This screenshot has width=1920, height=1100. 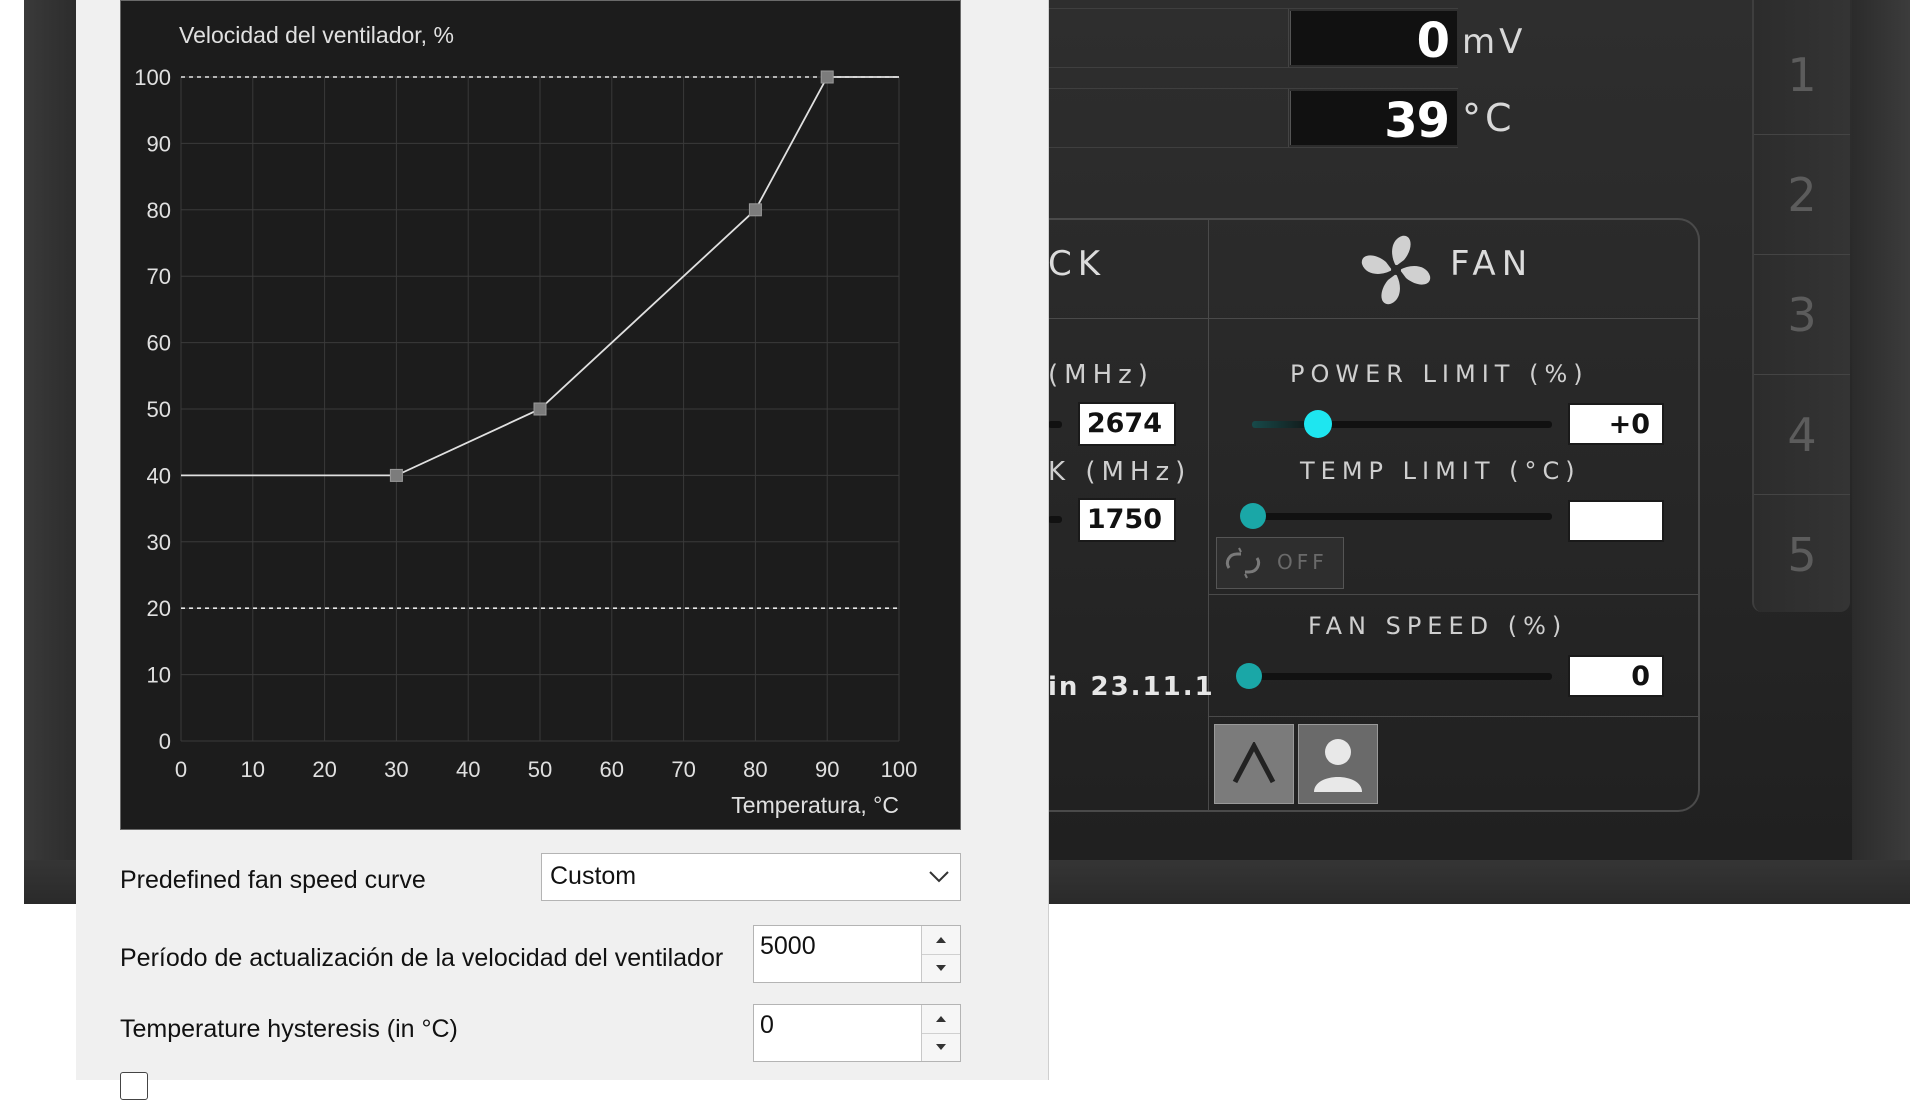 I want to click on update-period-value: 5000, so click(x=788, y=946).